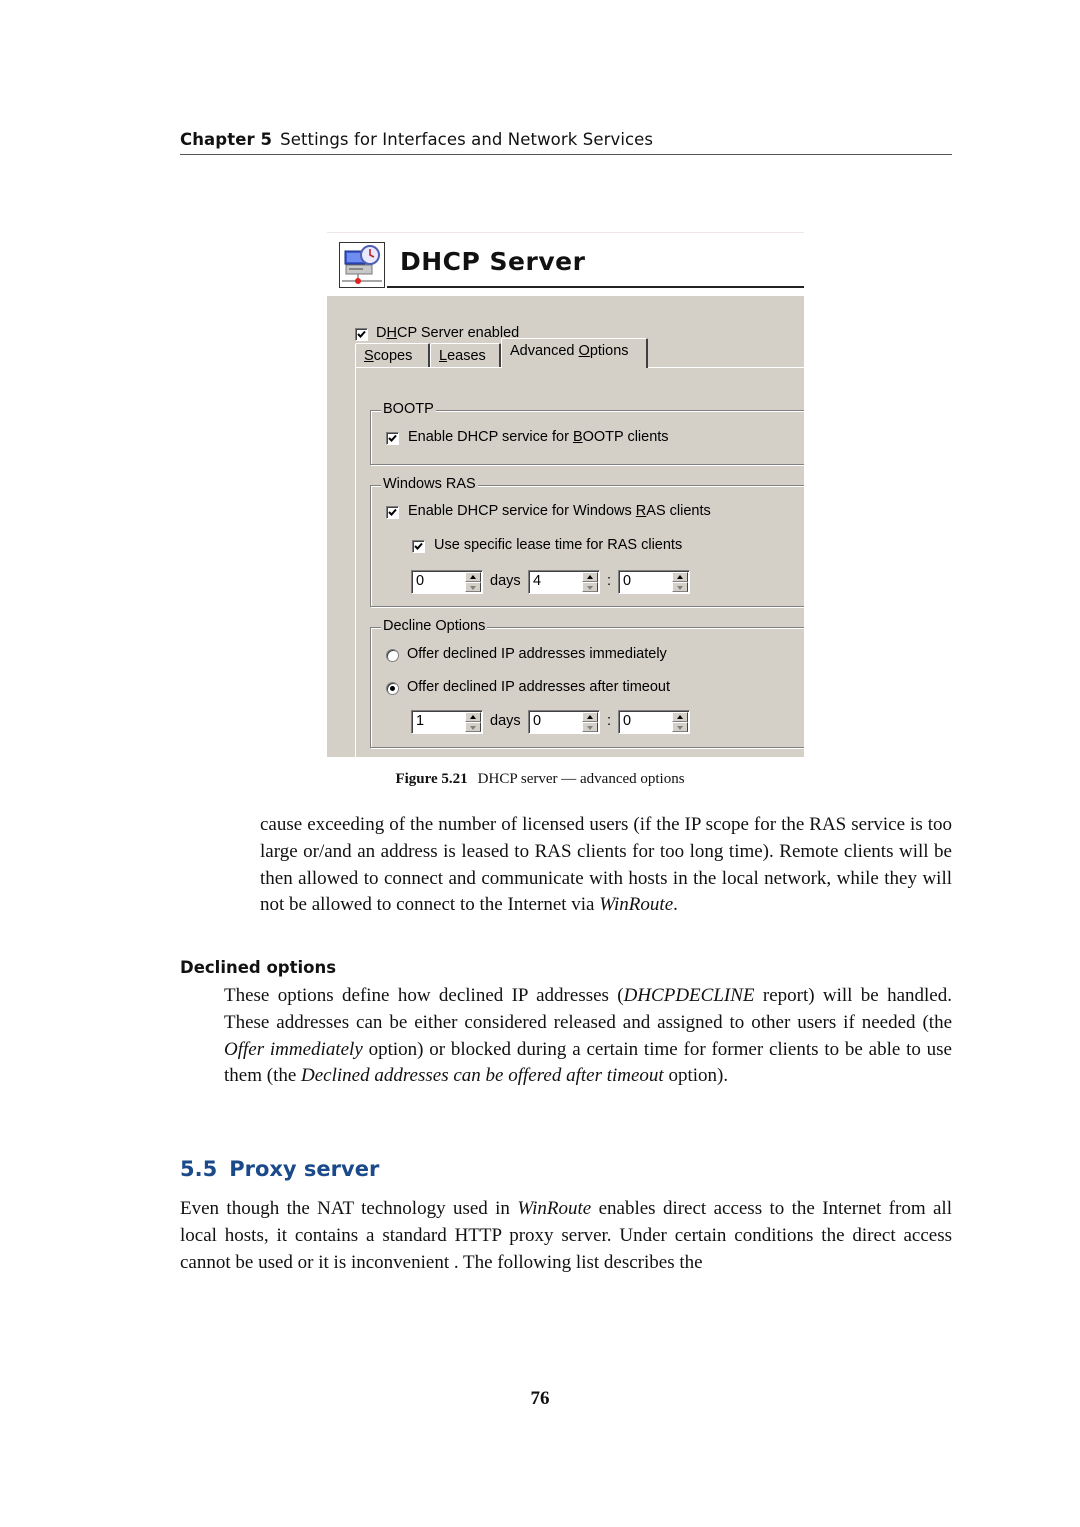 This screenshot has width=1080, height=1527. I want to click on ras-minutes-value: 0, so click(627, 581).